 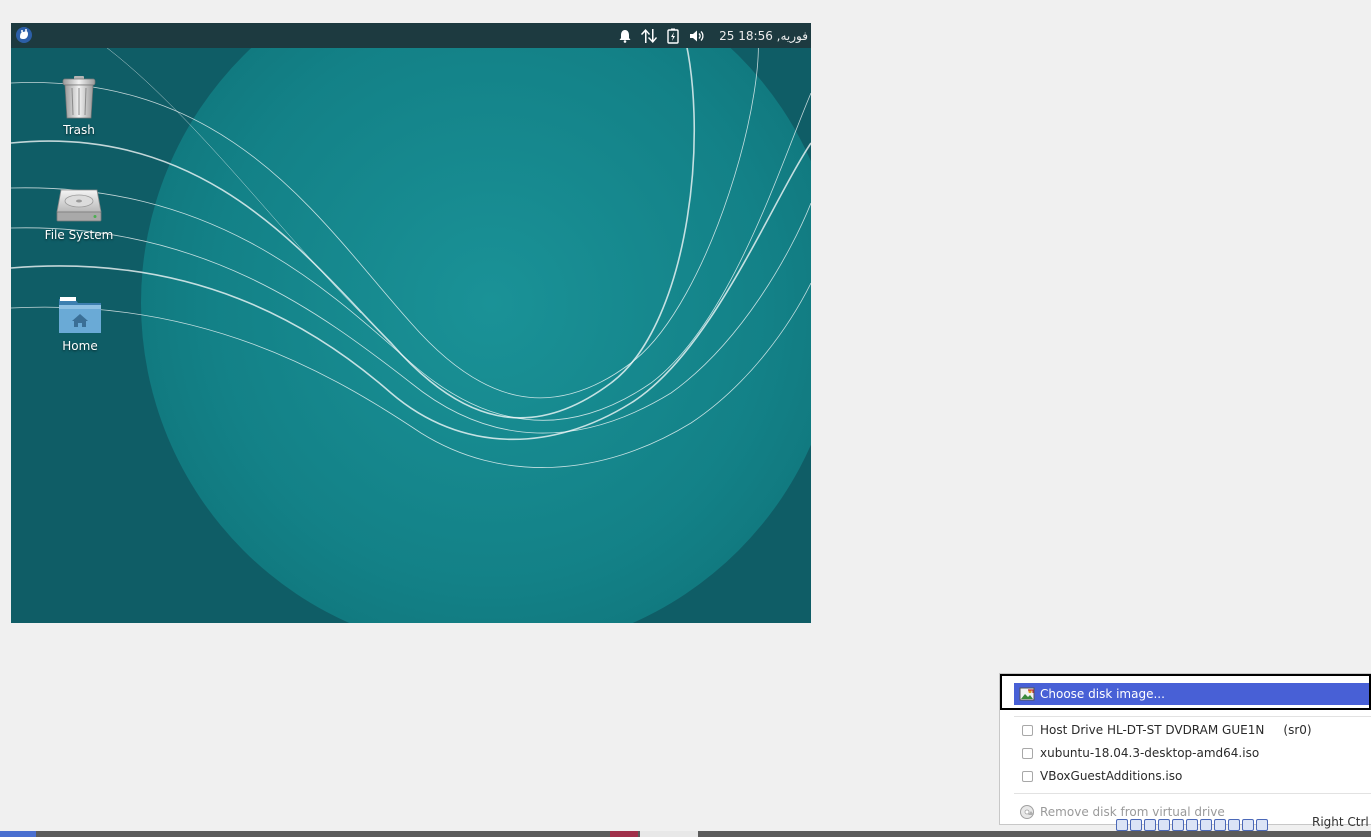 I want to click on focus-frame, so click(x=1185, y=692).